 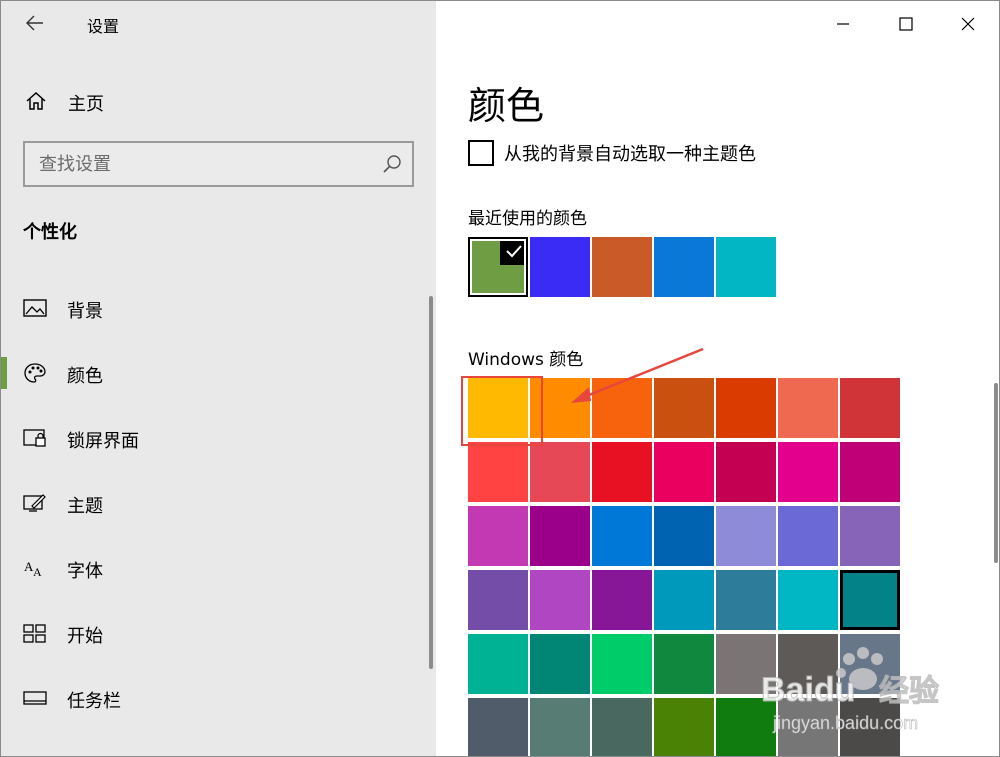 I want to click on sidebar-item-fonts: A A 字体, so click(x=218, y=568).